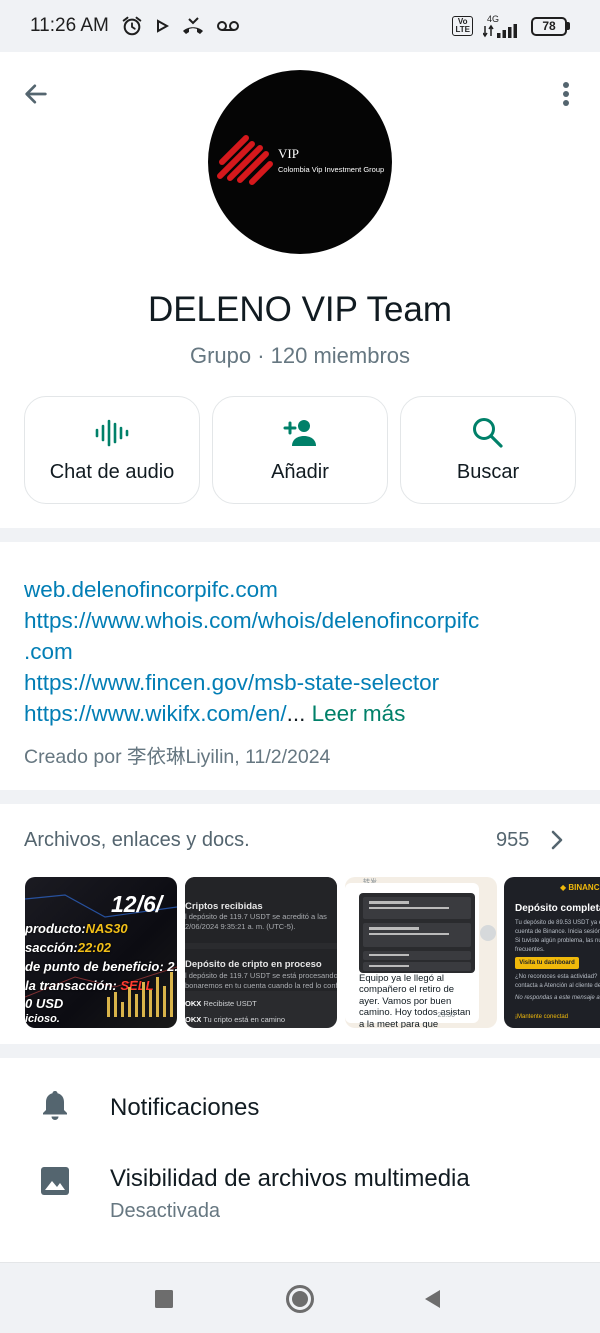 This screenshot has width=600, height=1333. What do you see at coordinates (177, 757) in the screenshot?
I see `created-by-text: Creado por 李依琳Liyilin, 11/2/2024` at bounding box center [177, 757].